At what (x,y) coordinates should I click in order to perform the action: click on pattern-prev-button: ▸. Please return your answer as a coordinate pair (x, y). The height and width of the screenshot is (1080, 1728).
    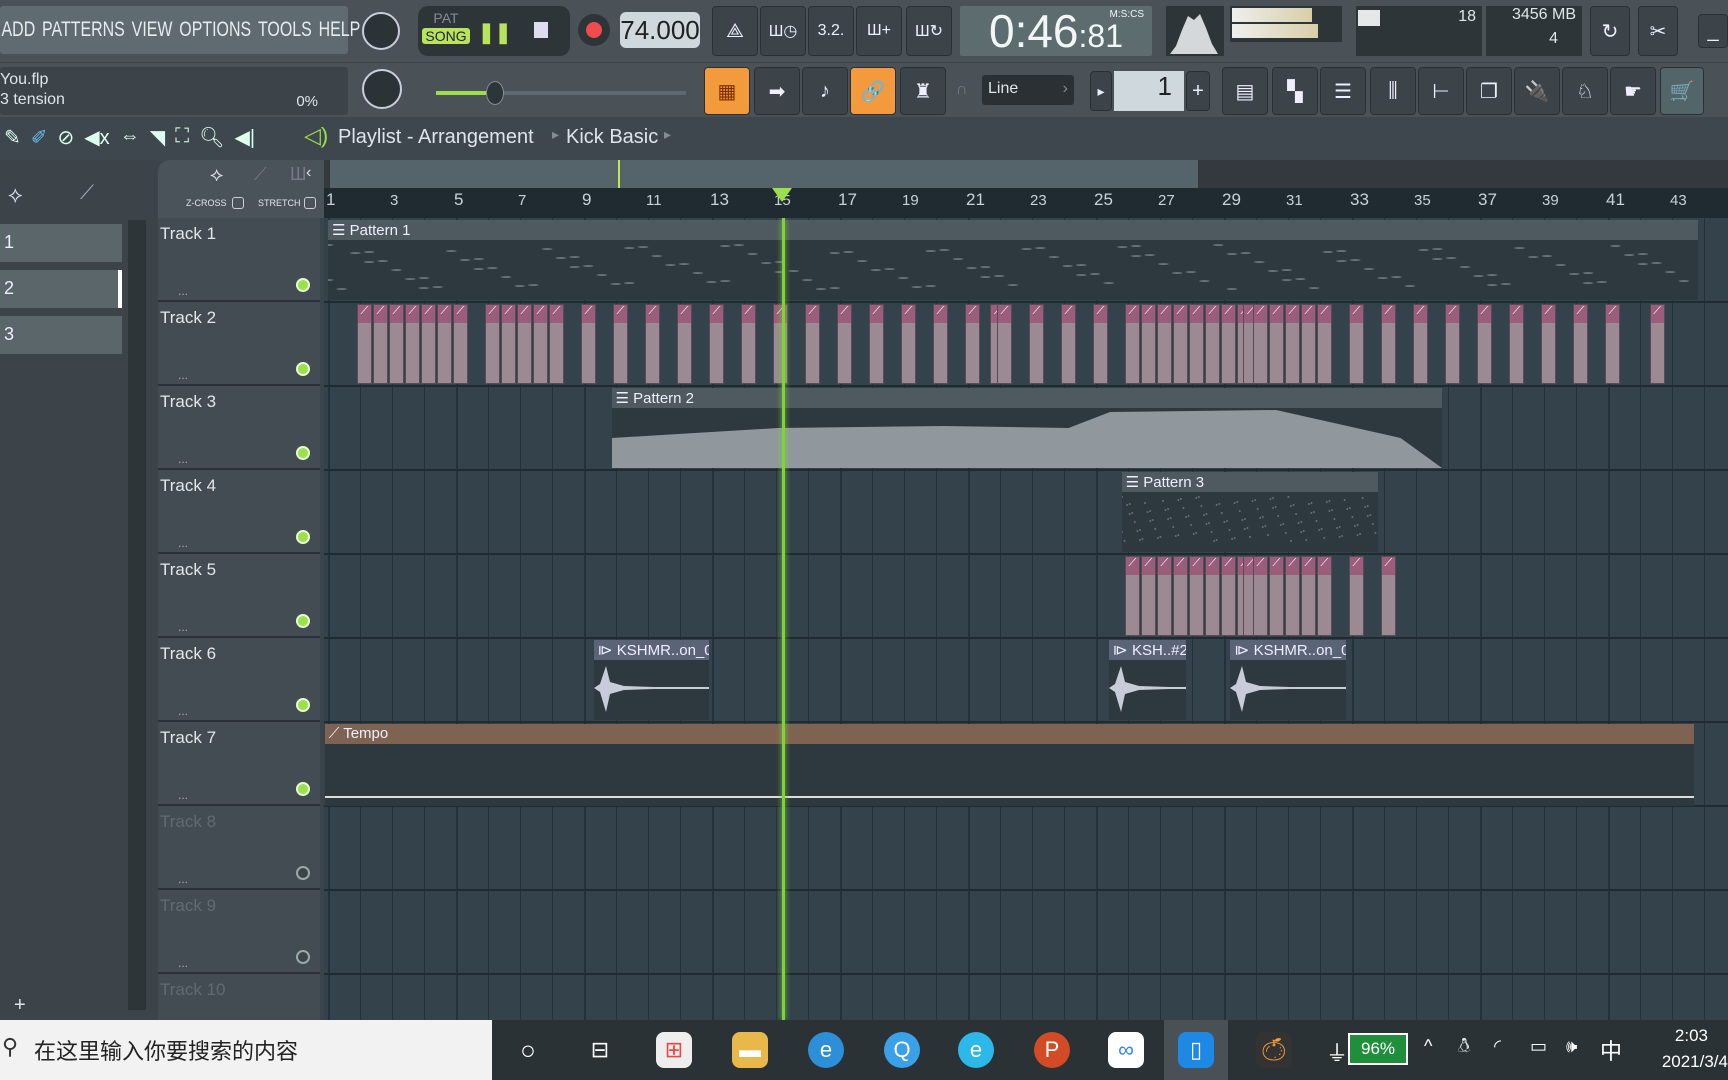
    Looking at the image, I should click on (1101, 91).